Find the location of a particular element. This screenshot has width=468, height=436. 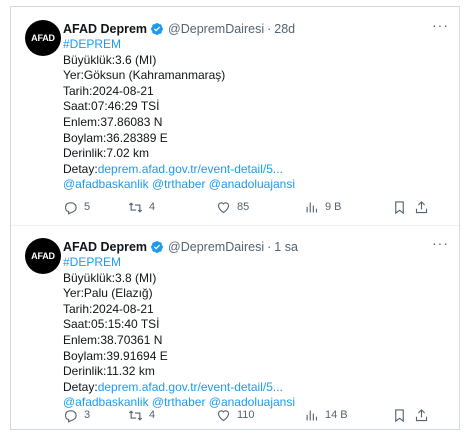

tweet-actions: 3 4 110 14 B is located at coordinates (256, 415).